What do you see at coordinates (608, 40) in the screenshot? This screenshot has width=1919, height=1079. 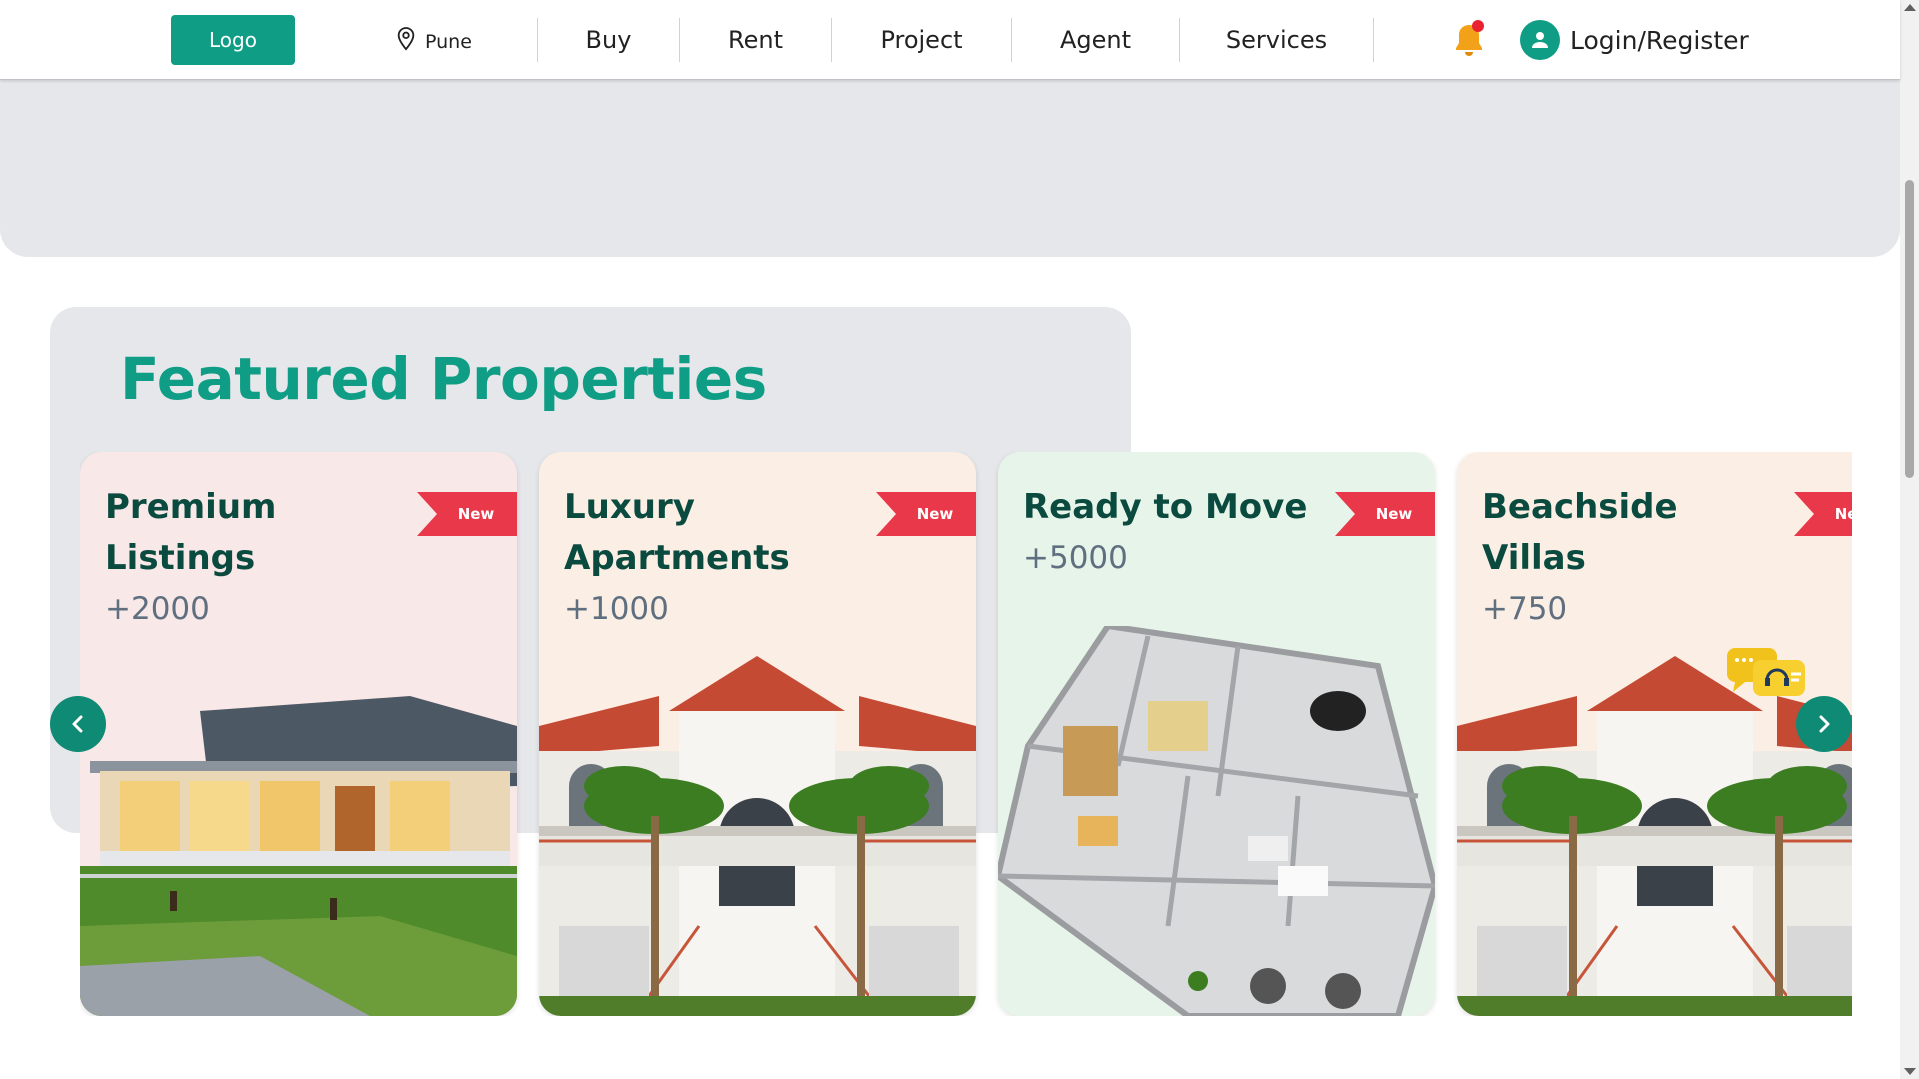 I see `nav-buy: Buy` at bounding box center [608, 40].